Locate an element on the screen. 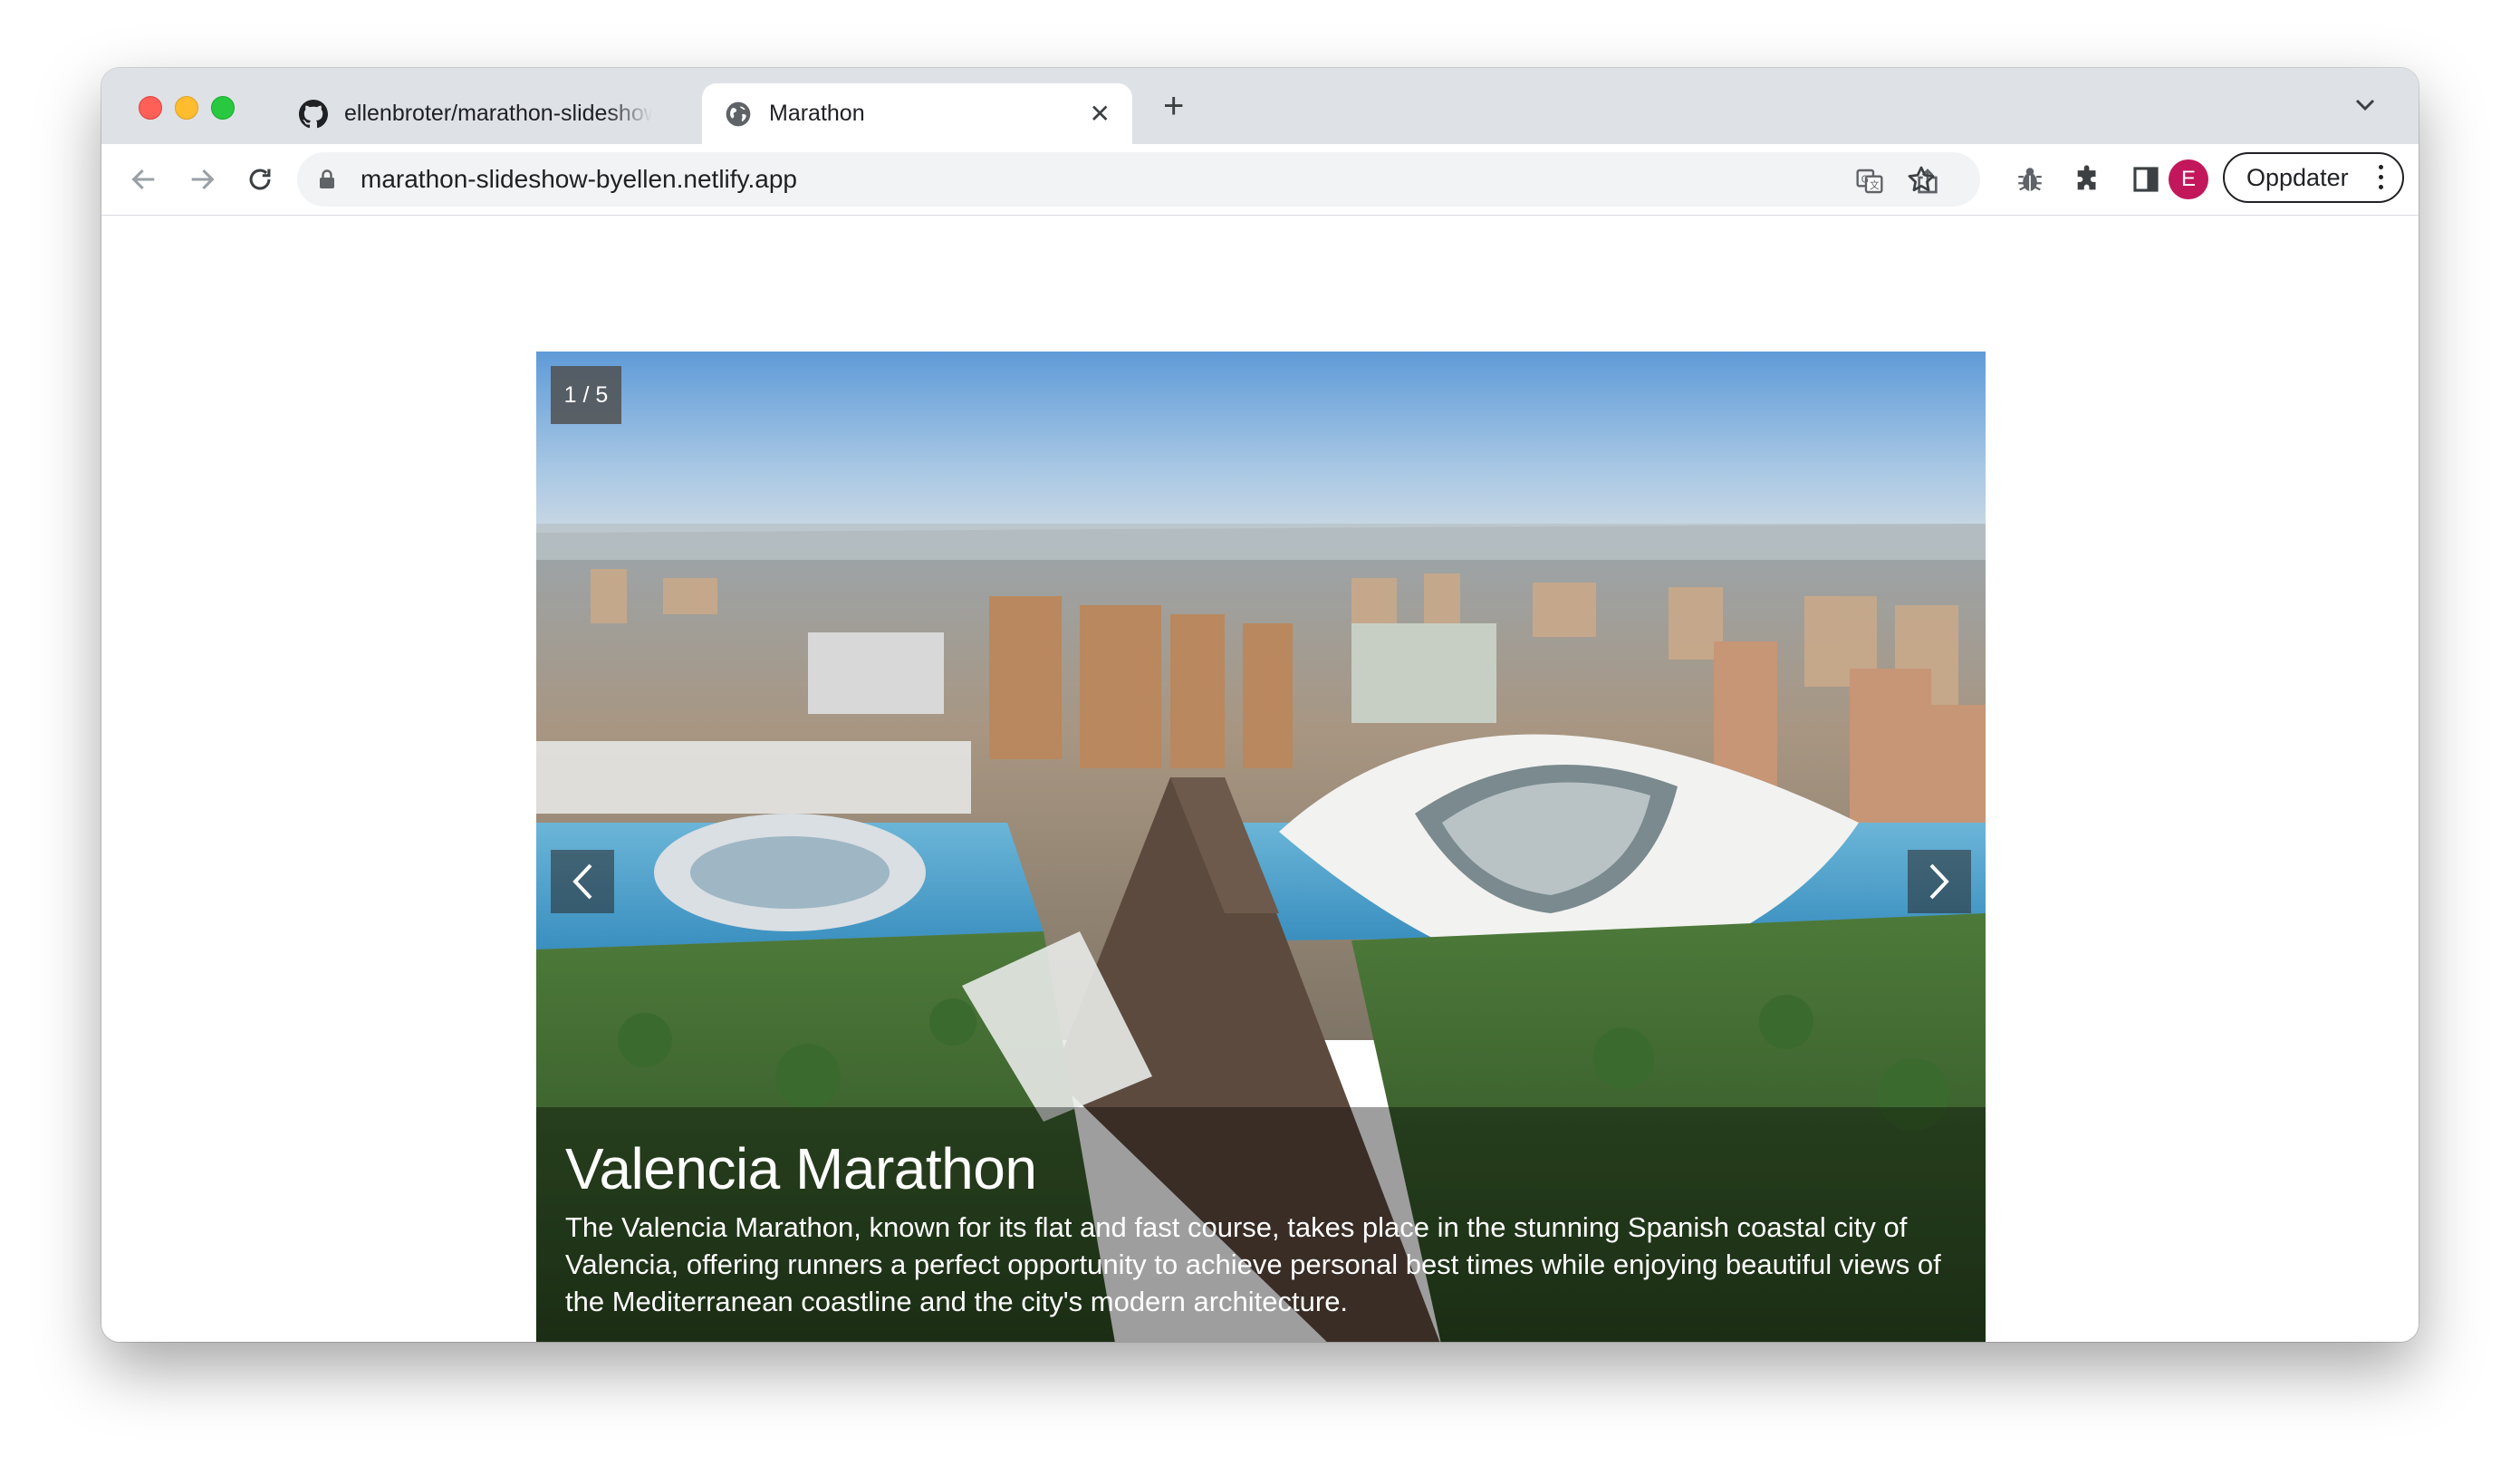 The image size is (2520, 1475). svg-text: G is located at coordinates (1865, 179).